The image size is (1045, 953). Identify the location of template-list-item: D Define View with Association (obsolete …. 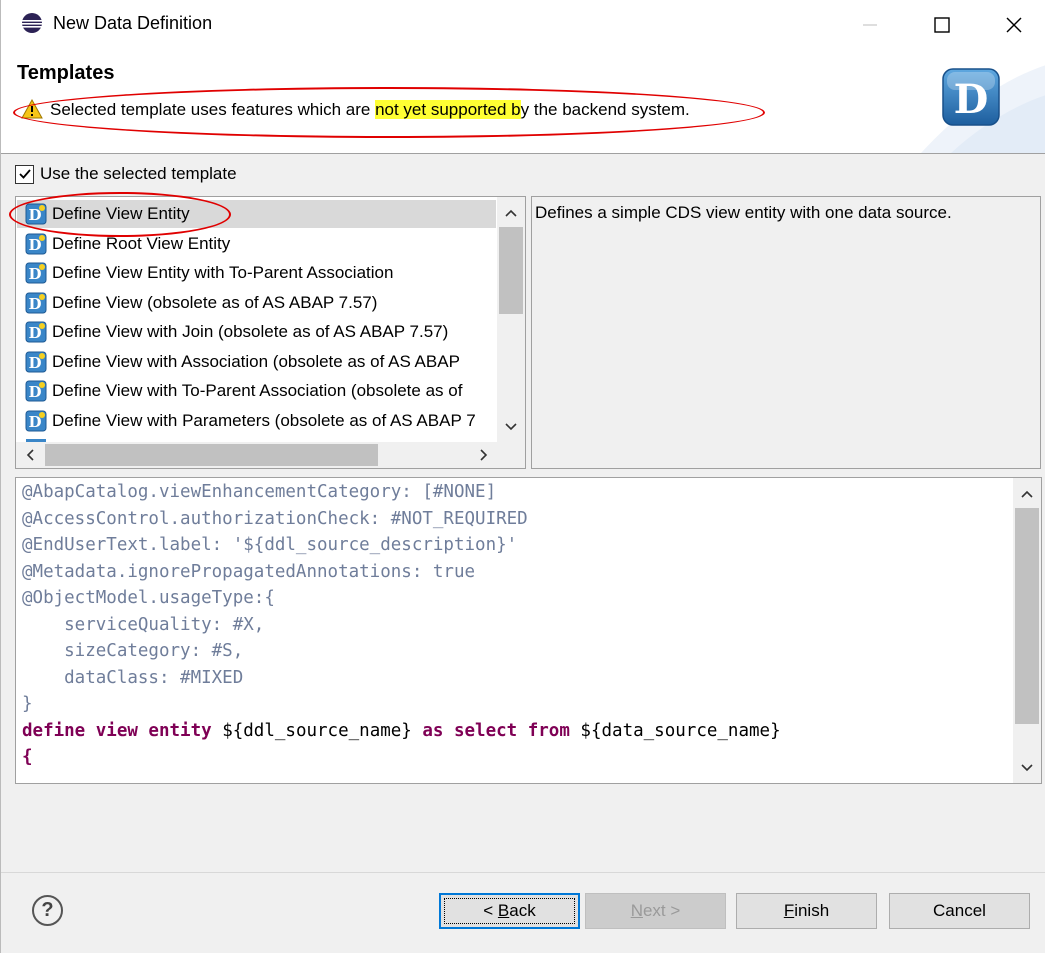
(242, 362).